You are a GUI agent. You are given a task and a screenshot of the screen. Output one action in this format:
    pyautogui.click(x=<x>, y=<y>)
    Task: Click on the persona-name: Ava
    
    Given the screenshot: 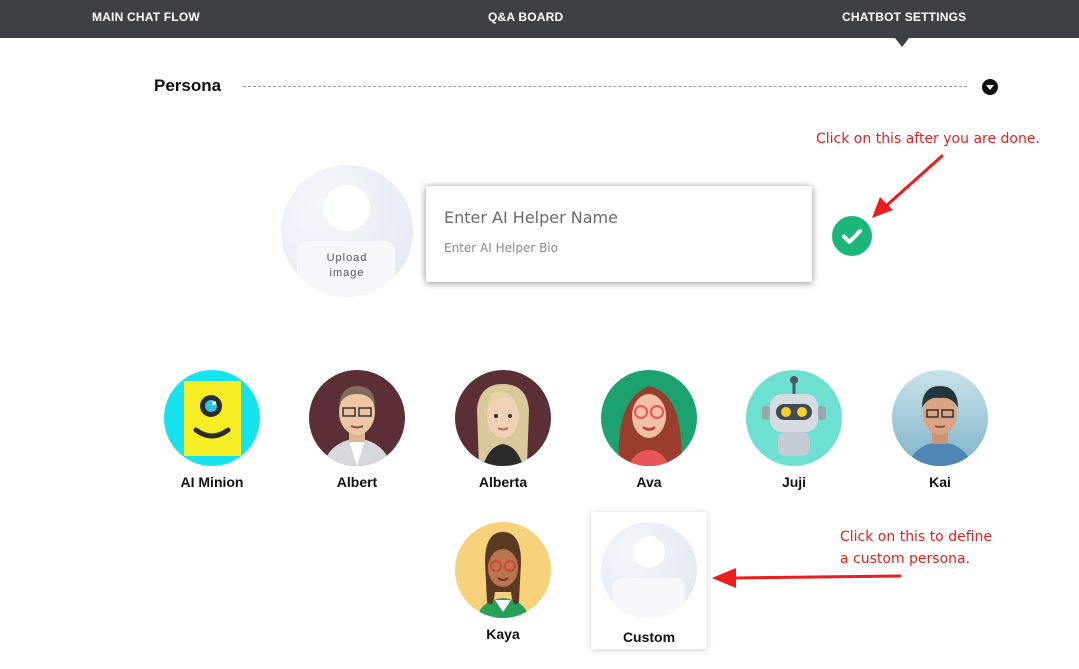 What is the action you would take?
    pyautogui.click(x=649, y=482)
    